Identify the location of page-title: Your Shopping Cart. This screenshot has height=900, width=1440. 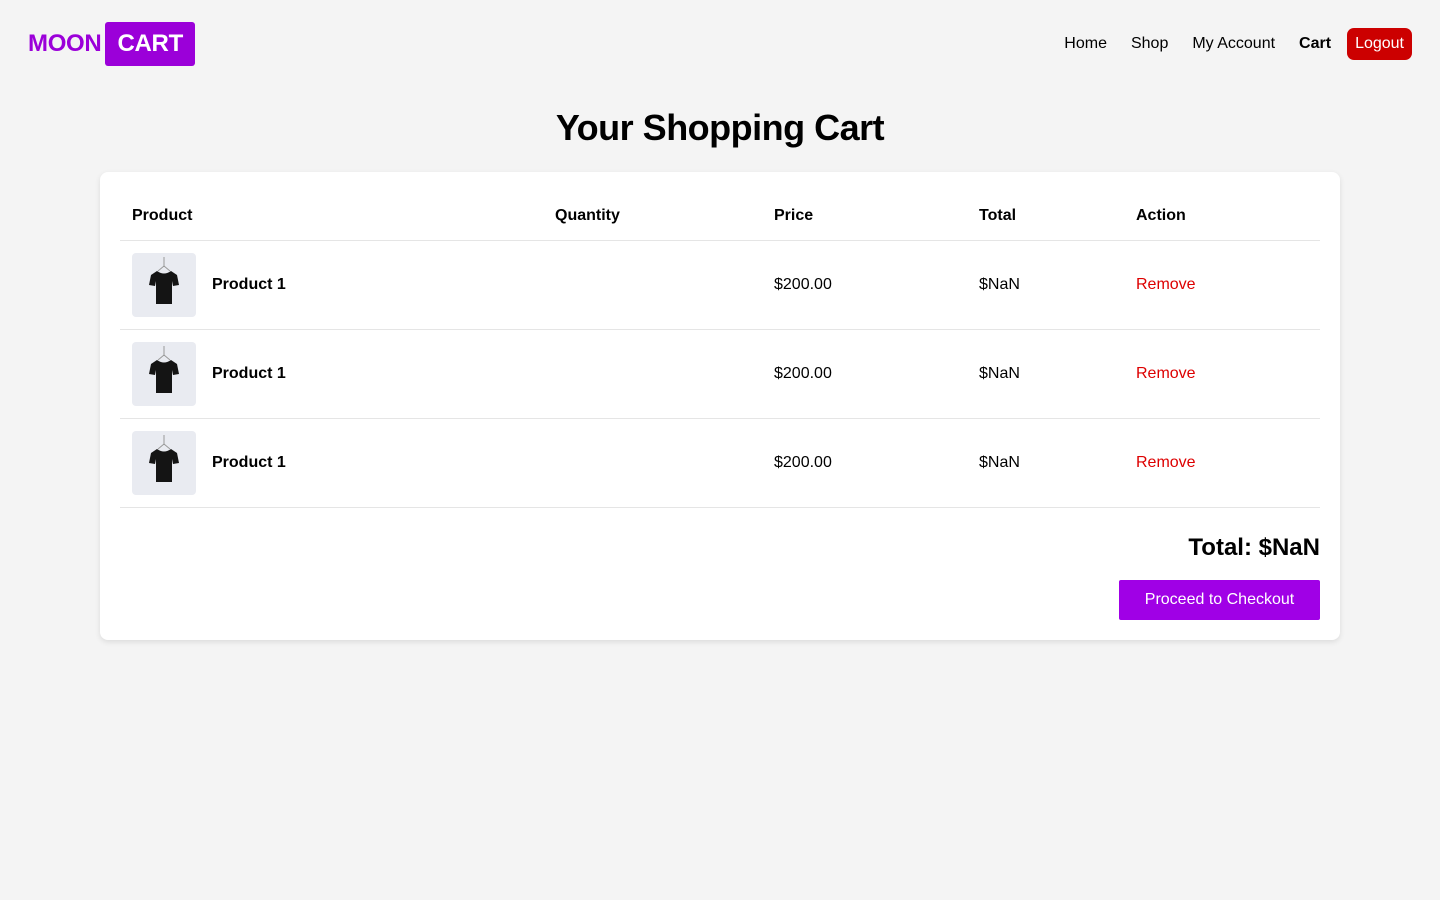
(720, 127).